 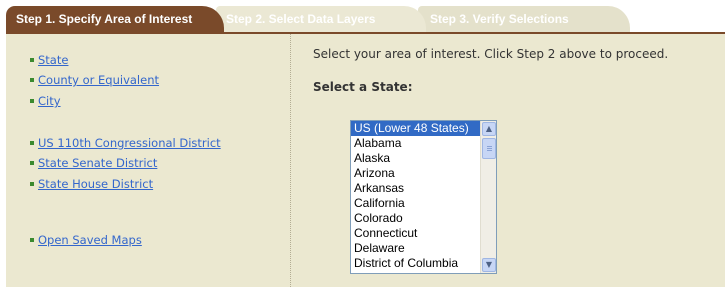 What do you see at coordinates (423, 203) in the screenshot?
I see `state-option: California` at bounding box center [423, 203].